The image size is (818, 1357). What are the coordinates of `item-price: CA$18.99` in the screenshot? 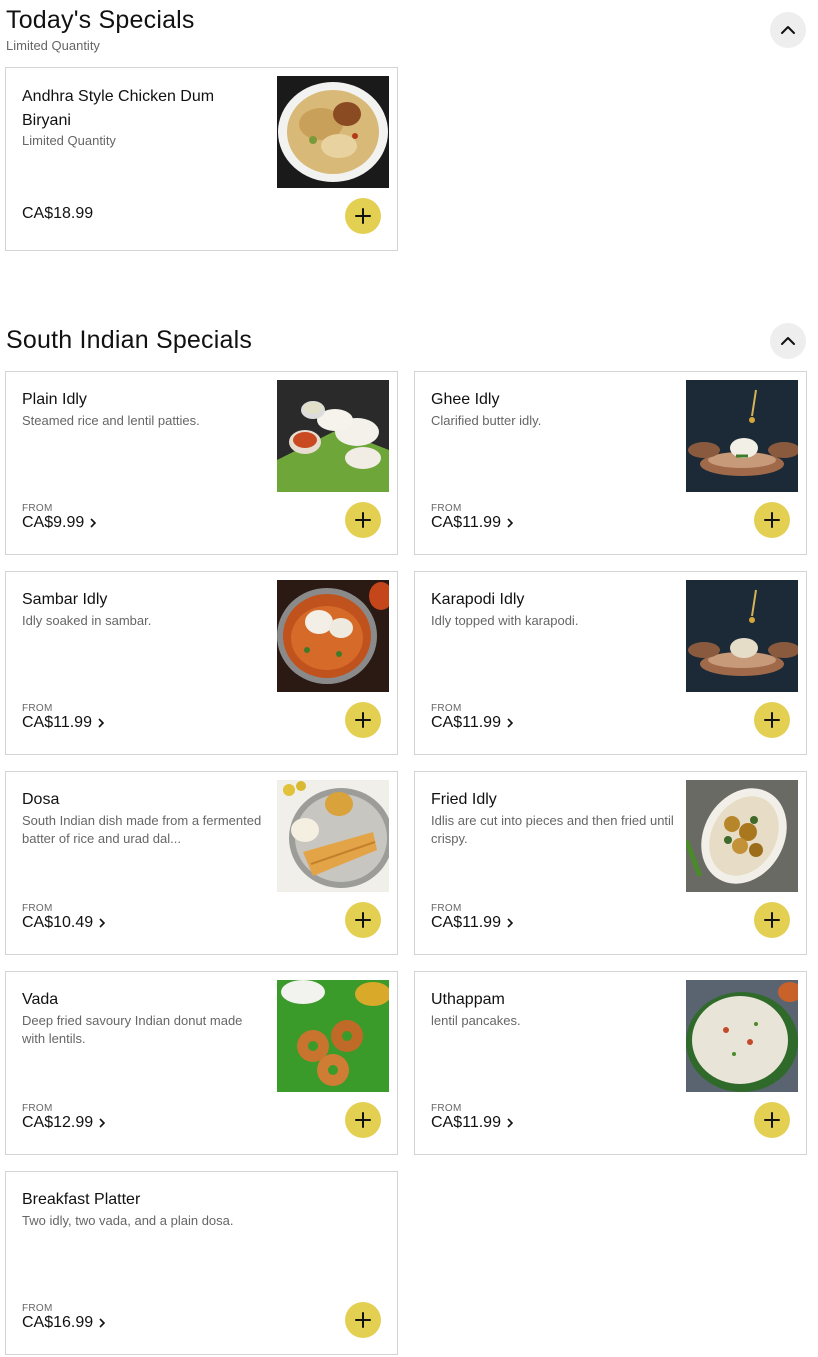 It's located at (58, 213).